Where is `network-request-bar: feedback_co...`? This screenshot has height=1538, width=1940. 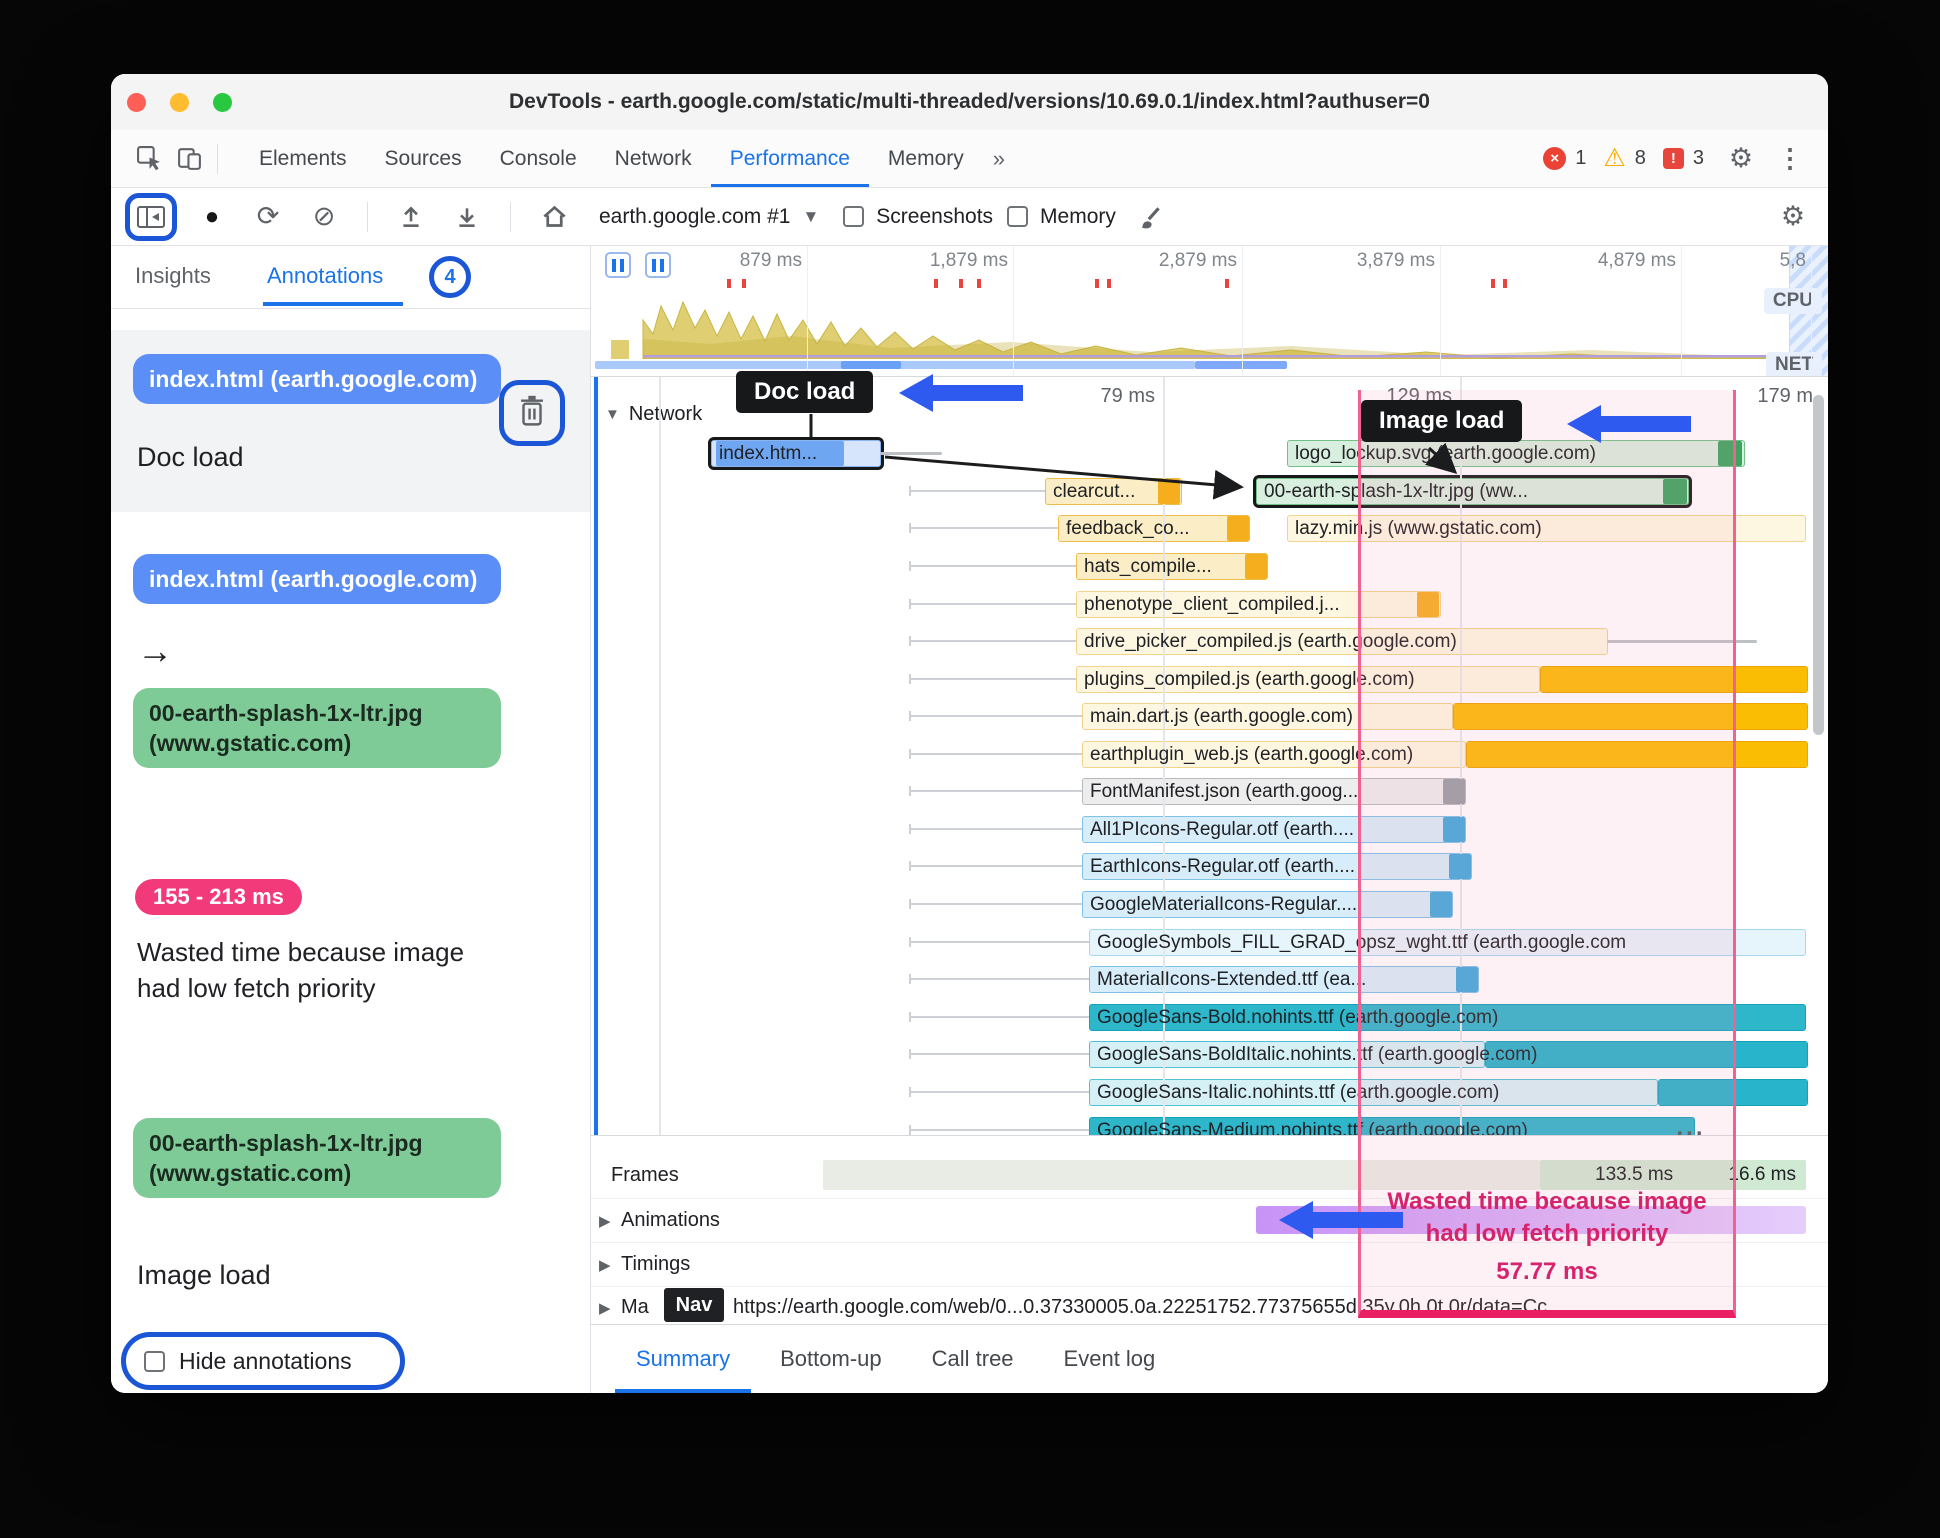
network-request-bar: feedback_co... is located at coordinates (1154, 528).